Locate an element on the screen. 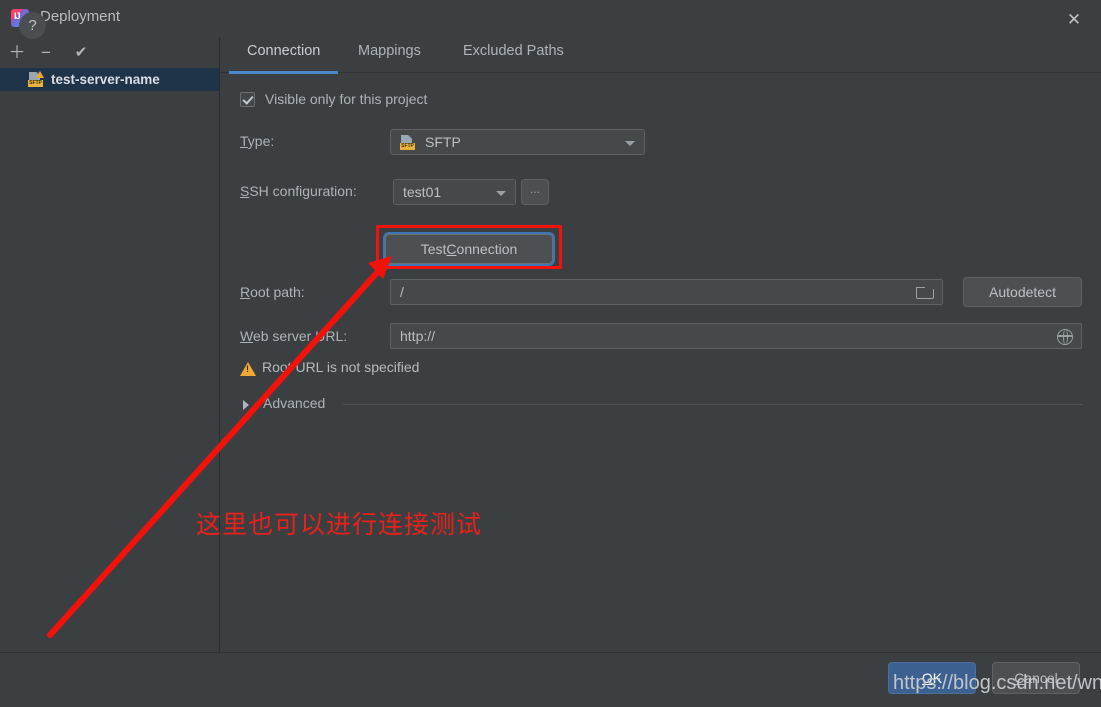  title-bar: Deployment ✕ is located at coordinates (550, 18).